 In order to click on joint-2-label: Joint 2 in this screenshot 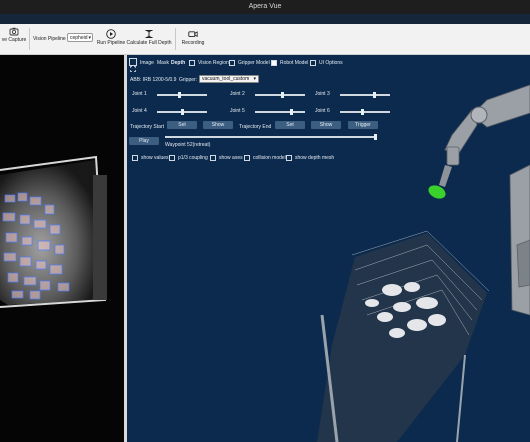, I will do `click(237, 94)`.